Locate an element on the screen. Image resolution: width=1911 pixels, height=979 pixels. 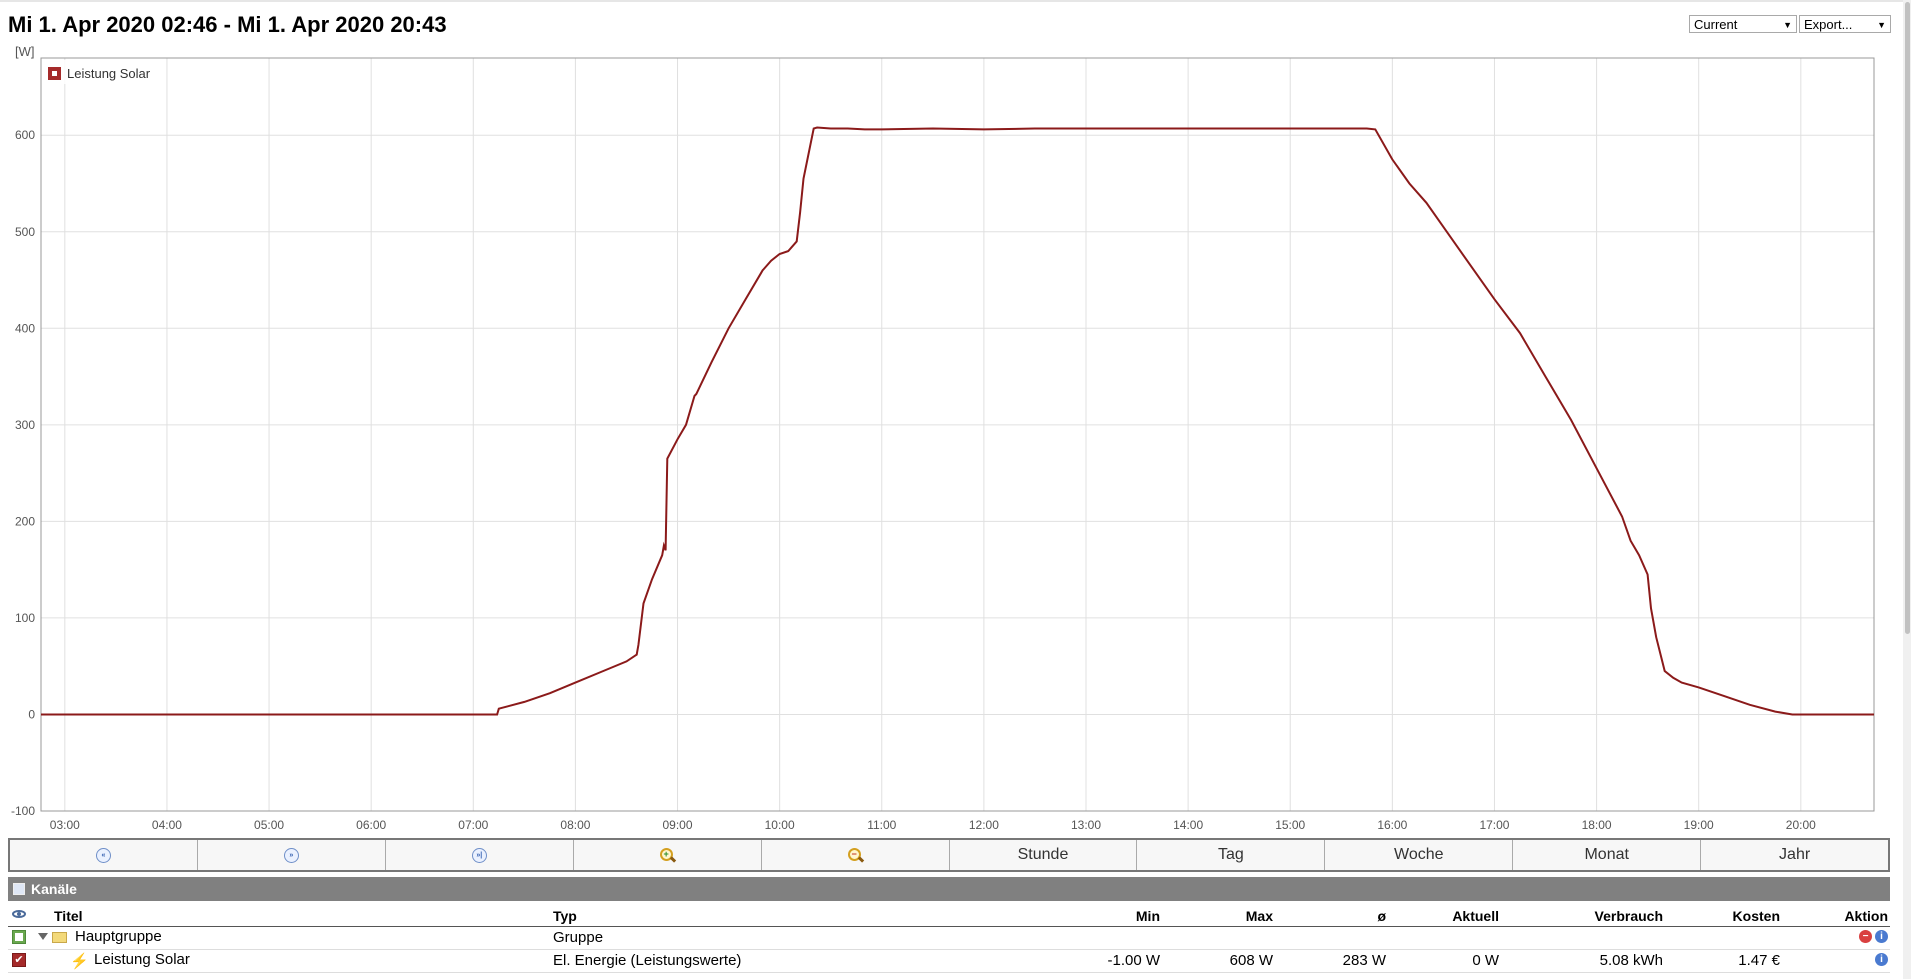
x-tick-label: 14:00 is located at coordinates (1188, 824).